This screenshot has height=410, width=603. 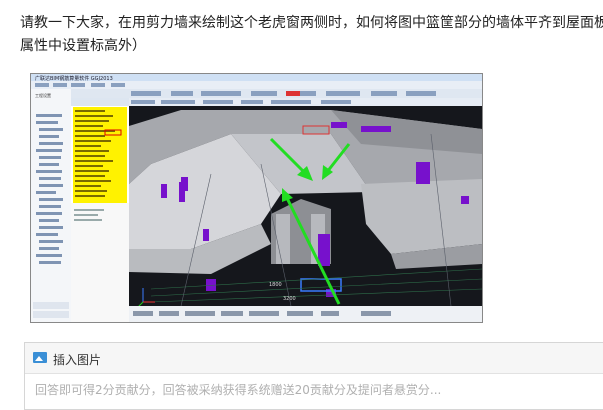 I want to click on insert-image-button: 插入图片, so click(x=77, y=359).